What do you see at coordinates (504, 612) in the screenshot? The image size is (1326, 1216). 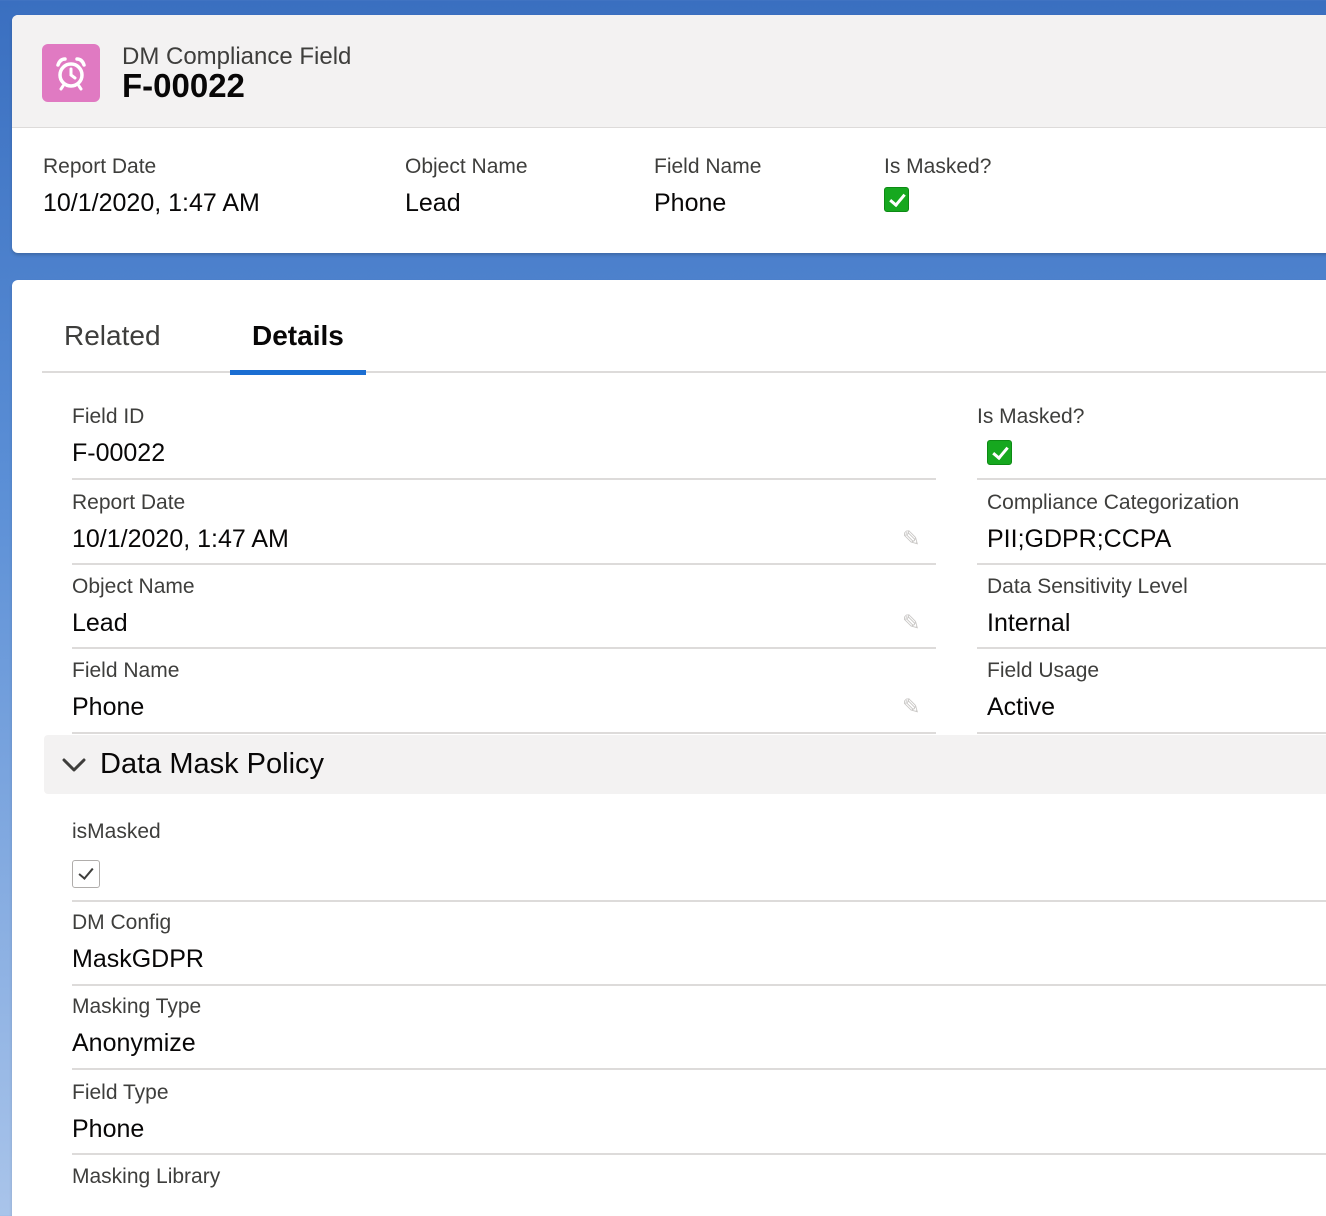 I see `field-object-name: Object Name Lead ✎` at bounding box center [504, 612].